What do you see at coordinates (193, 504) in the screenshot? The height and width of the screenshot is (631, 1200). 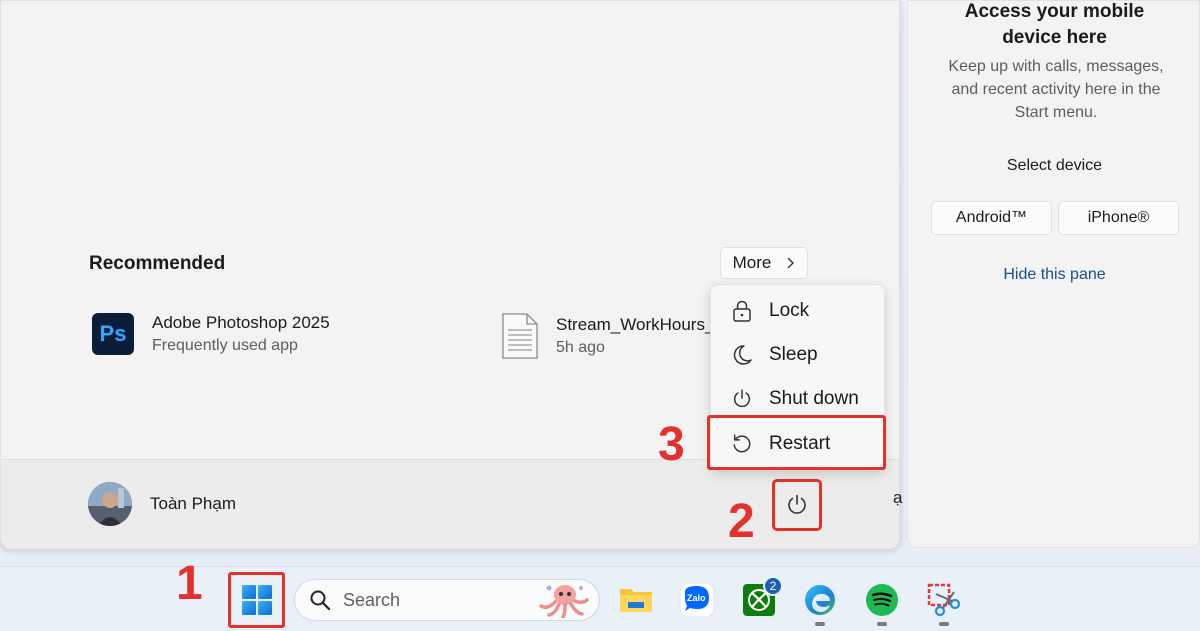 I see `user-name: Toàn Phạm` at bounding box center [193, 504].